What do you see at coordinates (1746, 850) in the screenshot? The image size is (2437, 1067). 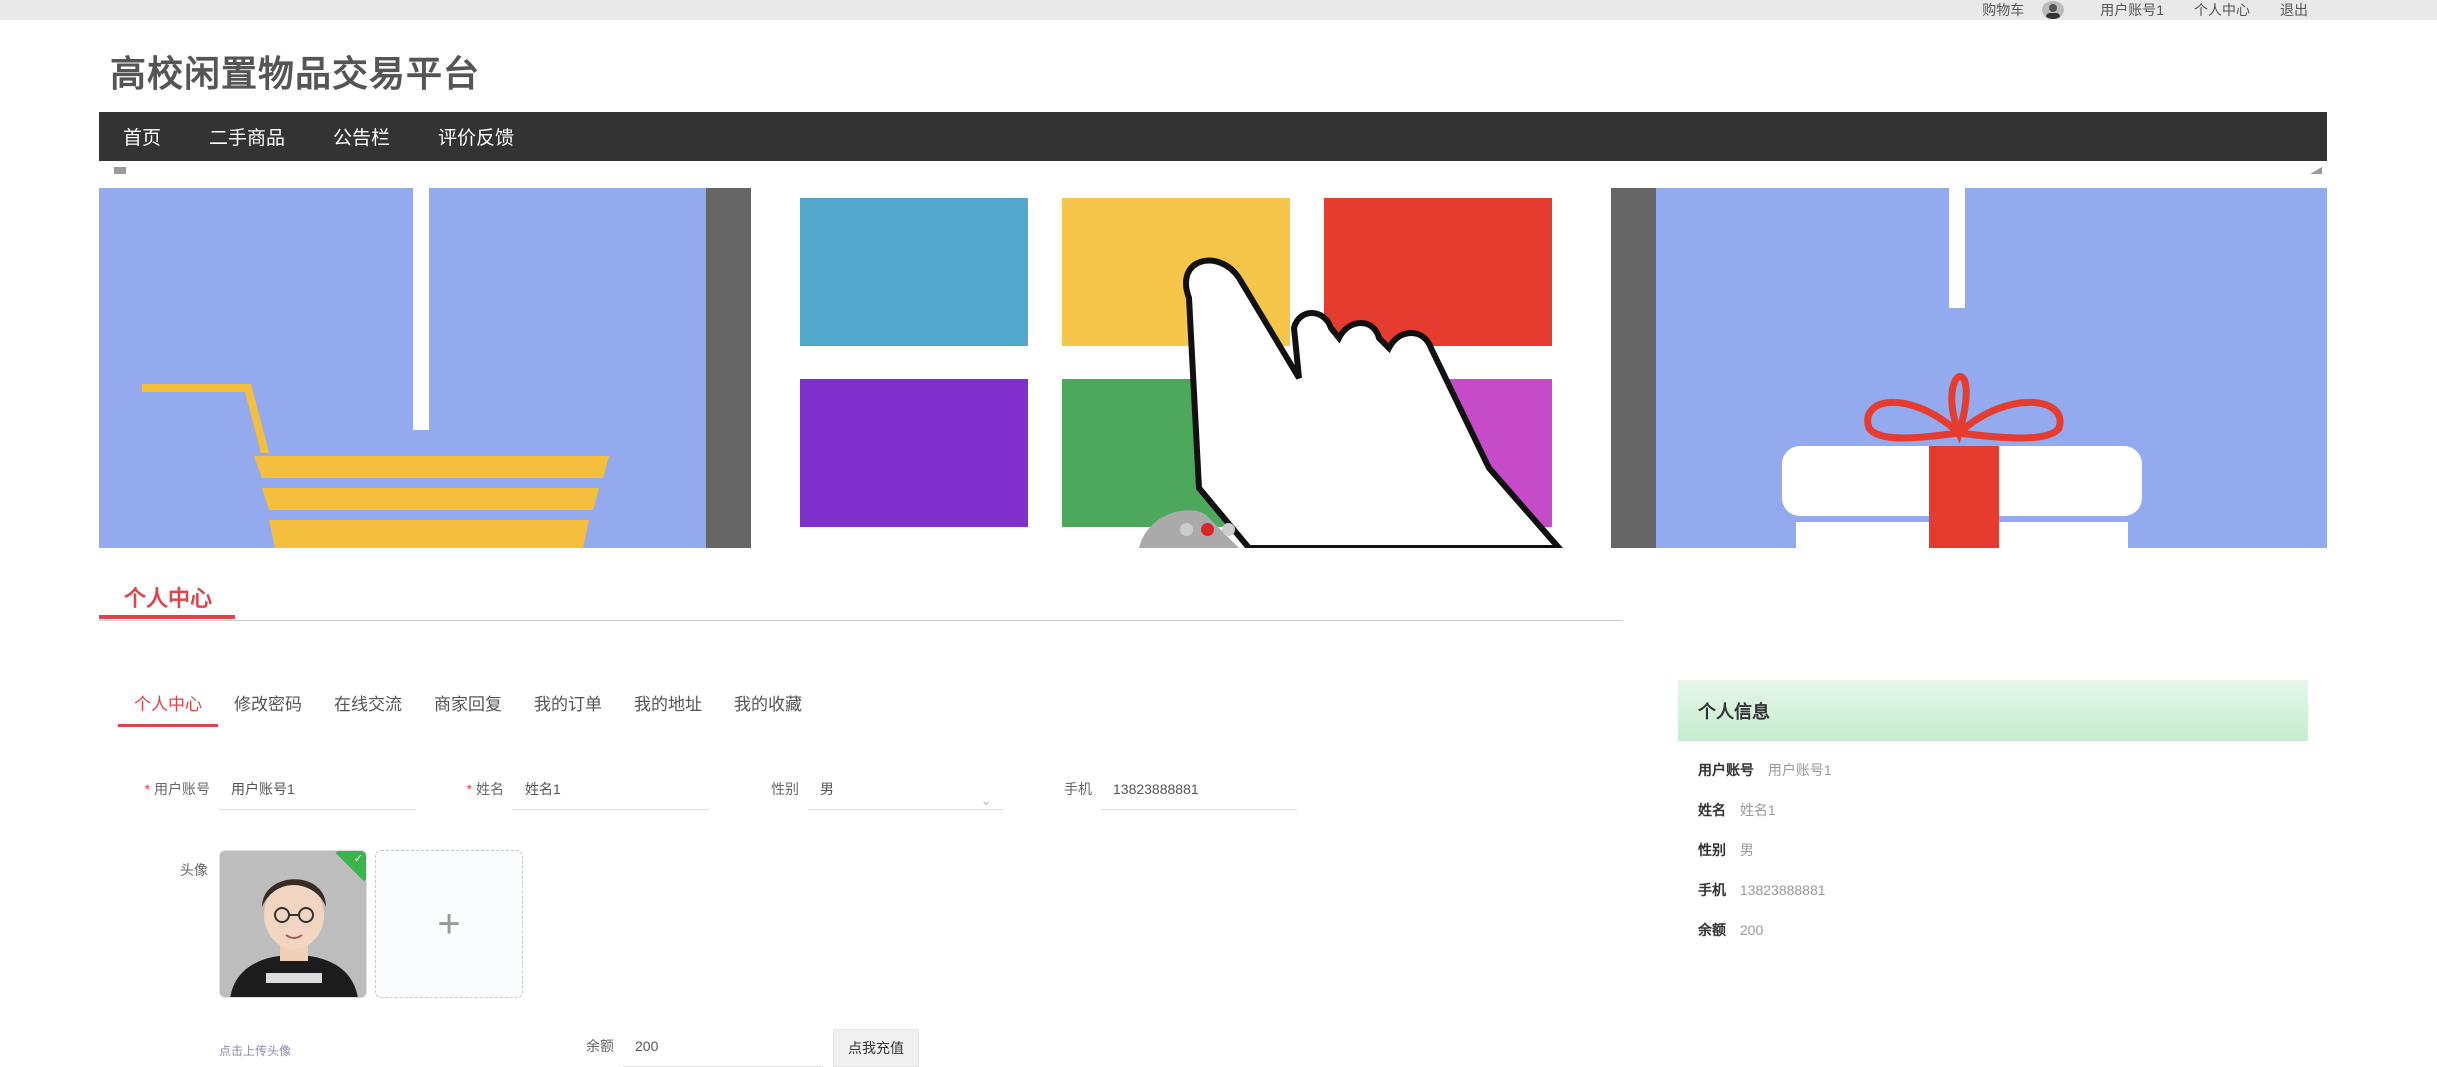 I see `info-value: 男` at bounding box center [1746, 850].